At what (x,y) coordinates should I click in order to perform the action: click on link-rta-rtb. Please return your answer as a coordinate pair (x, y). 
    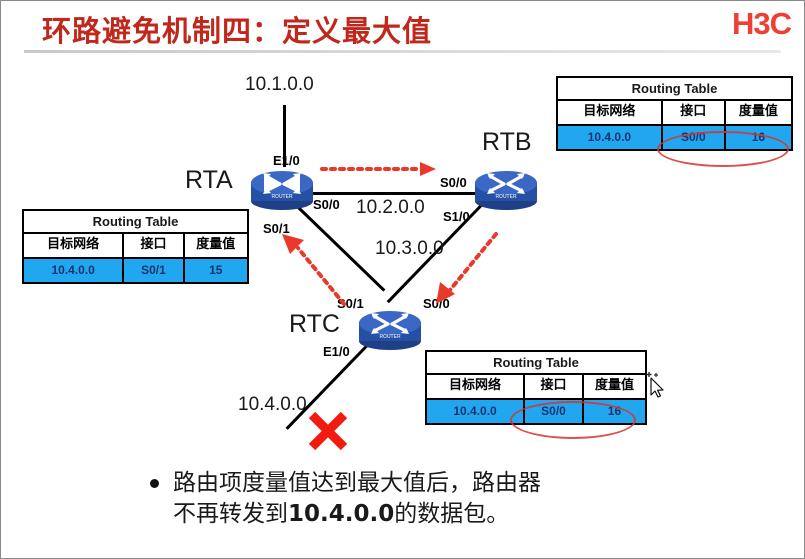
    Looking at the image, I should click on (390, 193).